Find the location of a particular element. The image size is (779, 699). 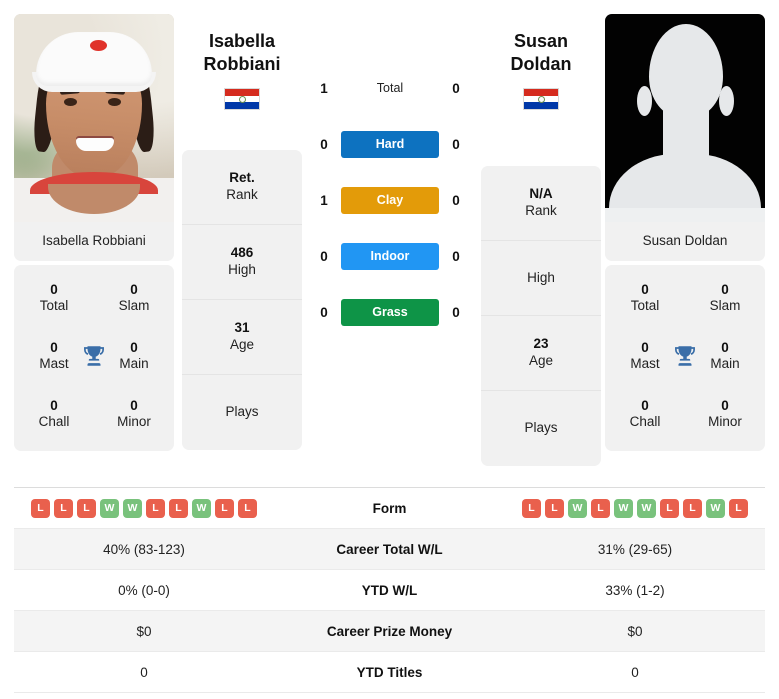

titles-slam-right: 0 Slam is located at coordinates (725, 298).